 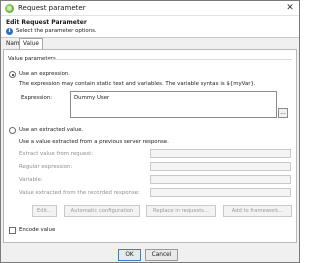 I want to click on use-expression-radio, so click(x=12, y=74).